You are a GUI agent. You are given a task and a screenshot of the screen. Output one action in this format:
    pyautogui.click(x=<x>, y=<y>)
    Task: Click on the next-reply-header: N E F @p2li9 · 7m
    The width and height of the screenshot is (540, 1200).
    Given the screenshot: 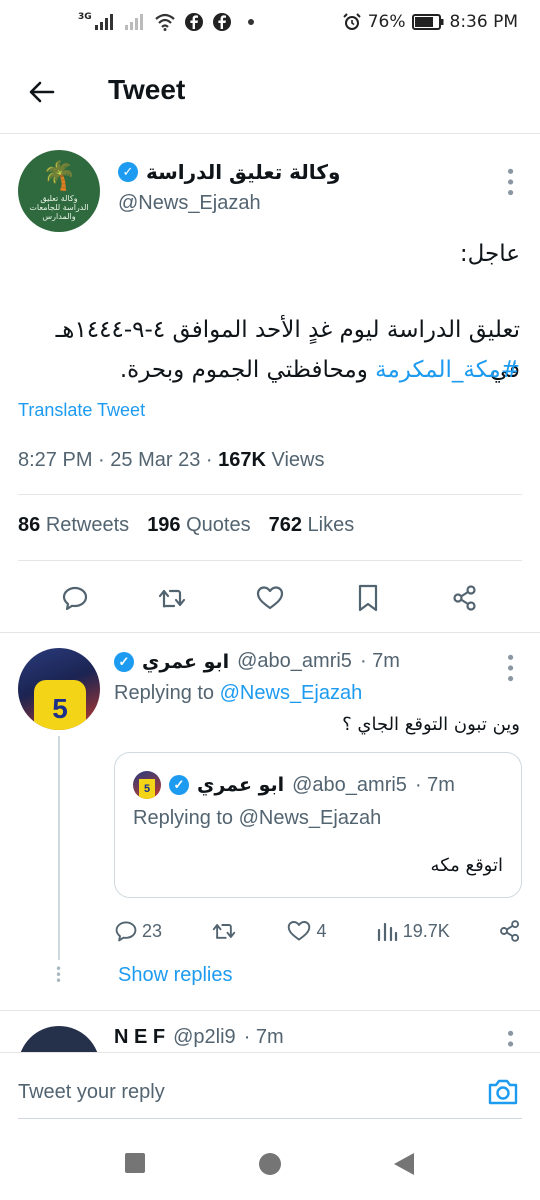 What is the action you would take?
    pyautogui.click(x=199, y=1037)
    